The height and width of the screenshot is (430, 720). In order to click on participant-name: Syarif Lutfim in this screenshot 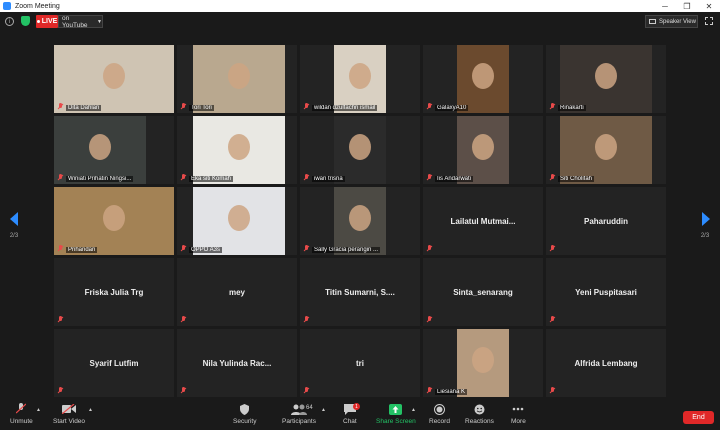, I will do `click(114, 363)`.